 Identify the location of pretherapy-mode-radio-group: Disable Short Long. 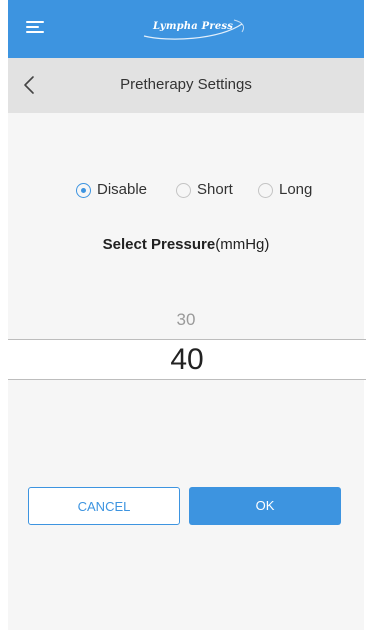
(186, 191).